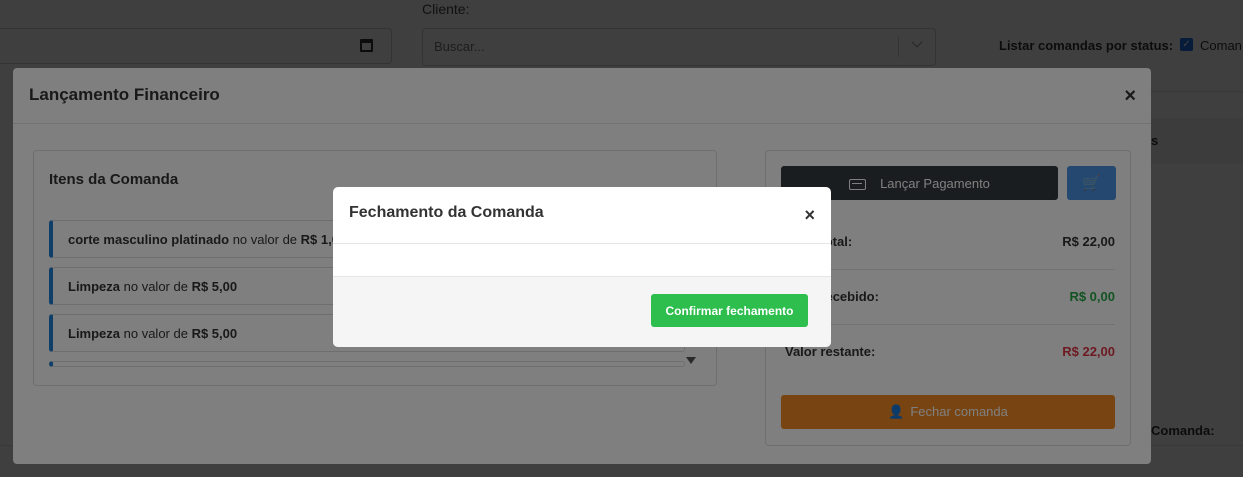 The image size is (1243, 477). I want to click on confirm-modal-header: Fechamento da Comanda ×, so click(582, 215).